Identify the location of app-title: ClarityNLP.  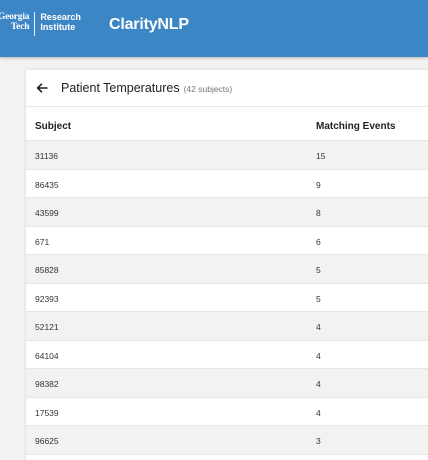
(149, 25).